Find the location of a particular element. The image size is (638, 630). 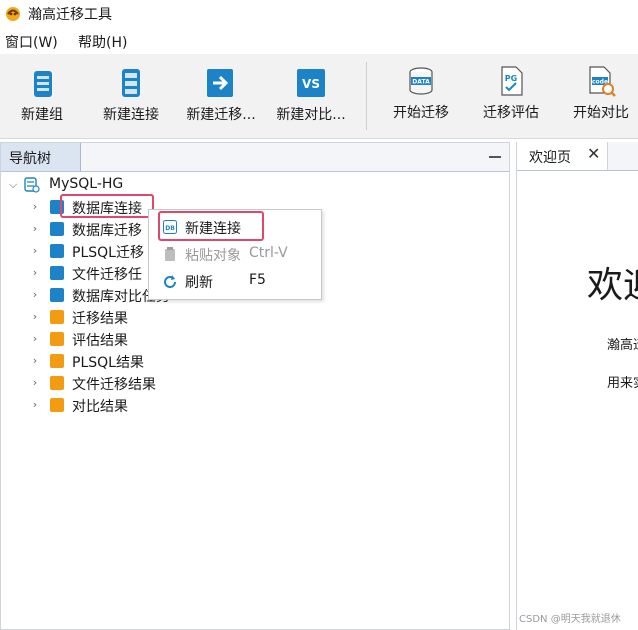

tree-item-label: 文件迁移任 is located at coordinates (107, 275).